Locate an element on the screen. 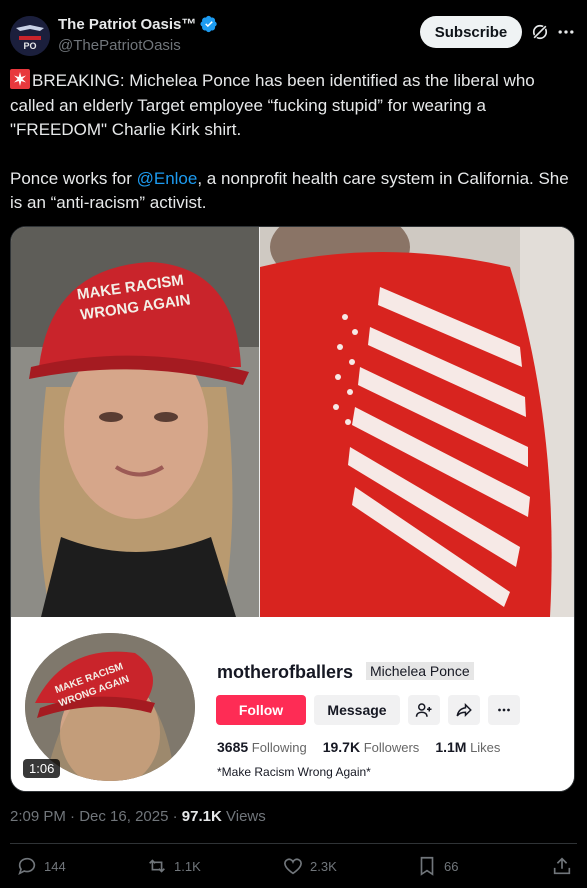 This screenshot has width=587, height=888. share-button is located at coordinates (562, 866).